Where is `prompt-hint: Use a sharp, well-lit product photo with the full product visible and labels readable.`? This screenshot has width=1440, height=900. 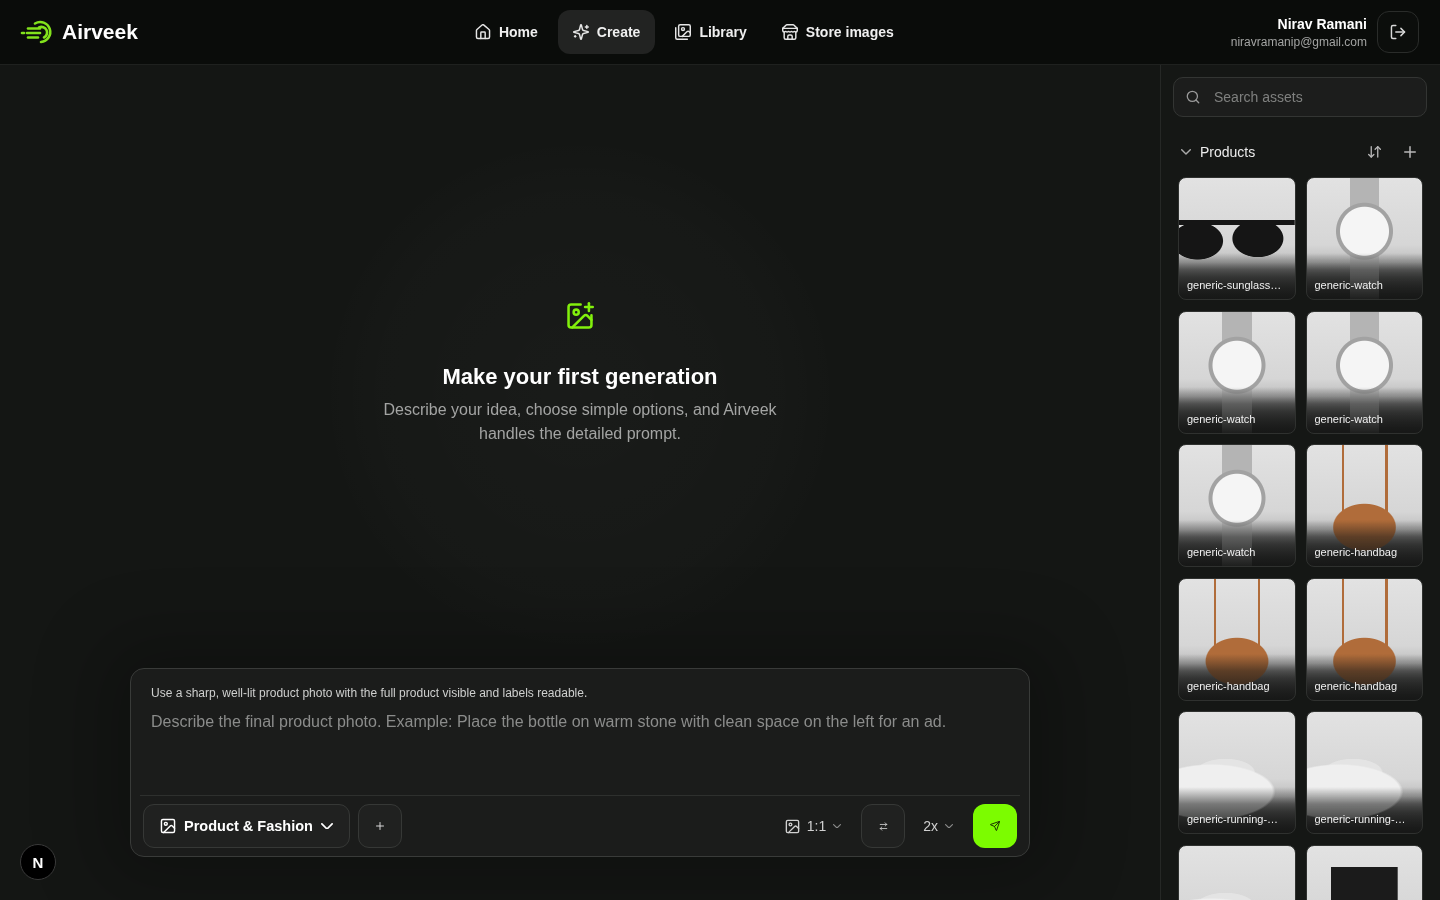
prompt-hint: Use a sharp, well-lit product photo with the full product visible and labels readable. is located at coordinates (369, 693).